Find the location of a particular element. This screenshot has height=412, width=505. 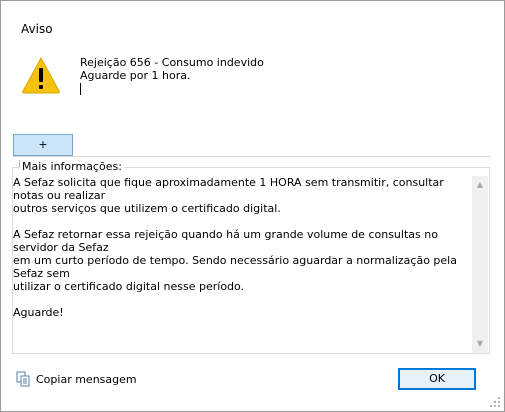

copy-icon is located at coordinates (23, 379).